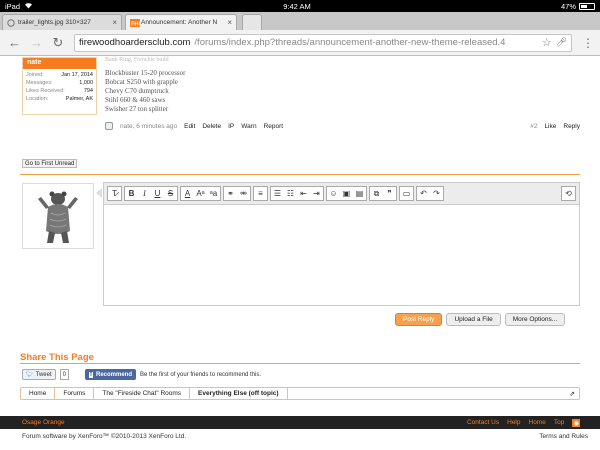  What do you see at coordinates (35, 75) in the screenshot?
I see `stat-label: Joined:` at bounding box center [35, 75].